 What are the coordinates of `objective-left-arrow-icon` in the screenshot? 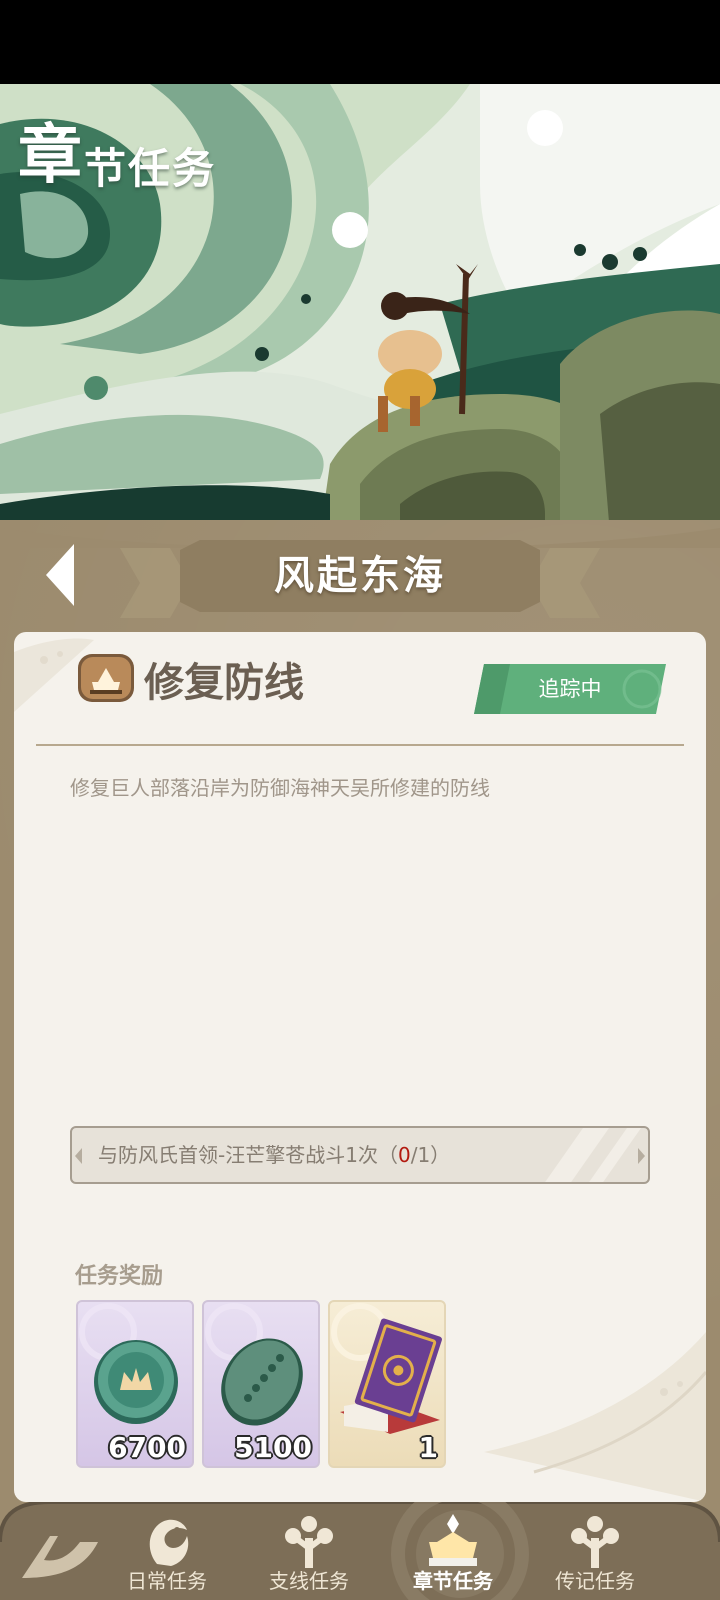 It's located at (78, 1156).